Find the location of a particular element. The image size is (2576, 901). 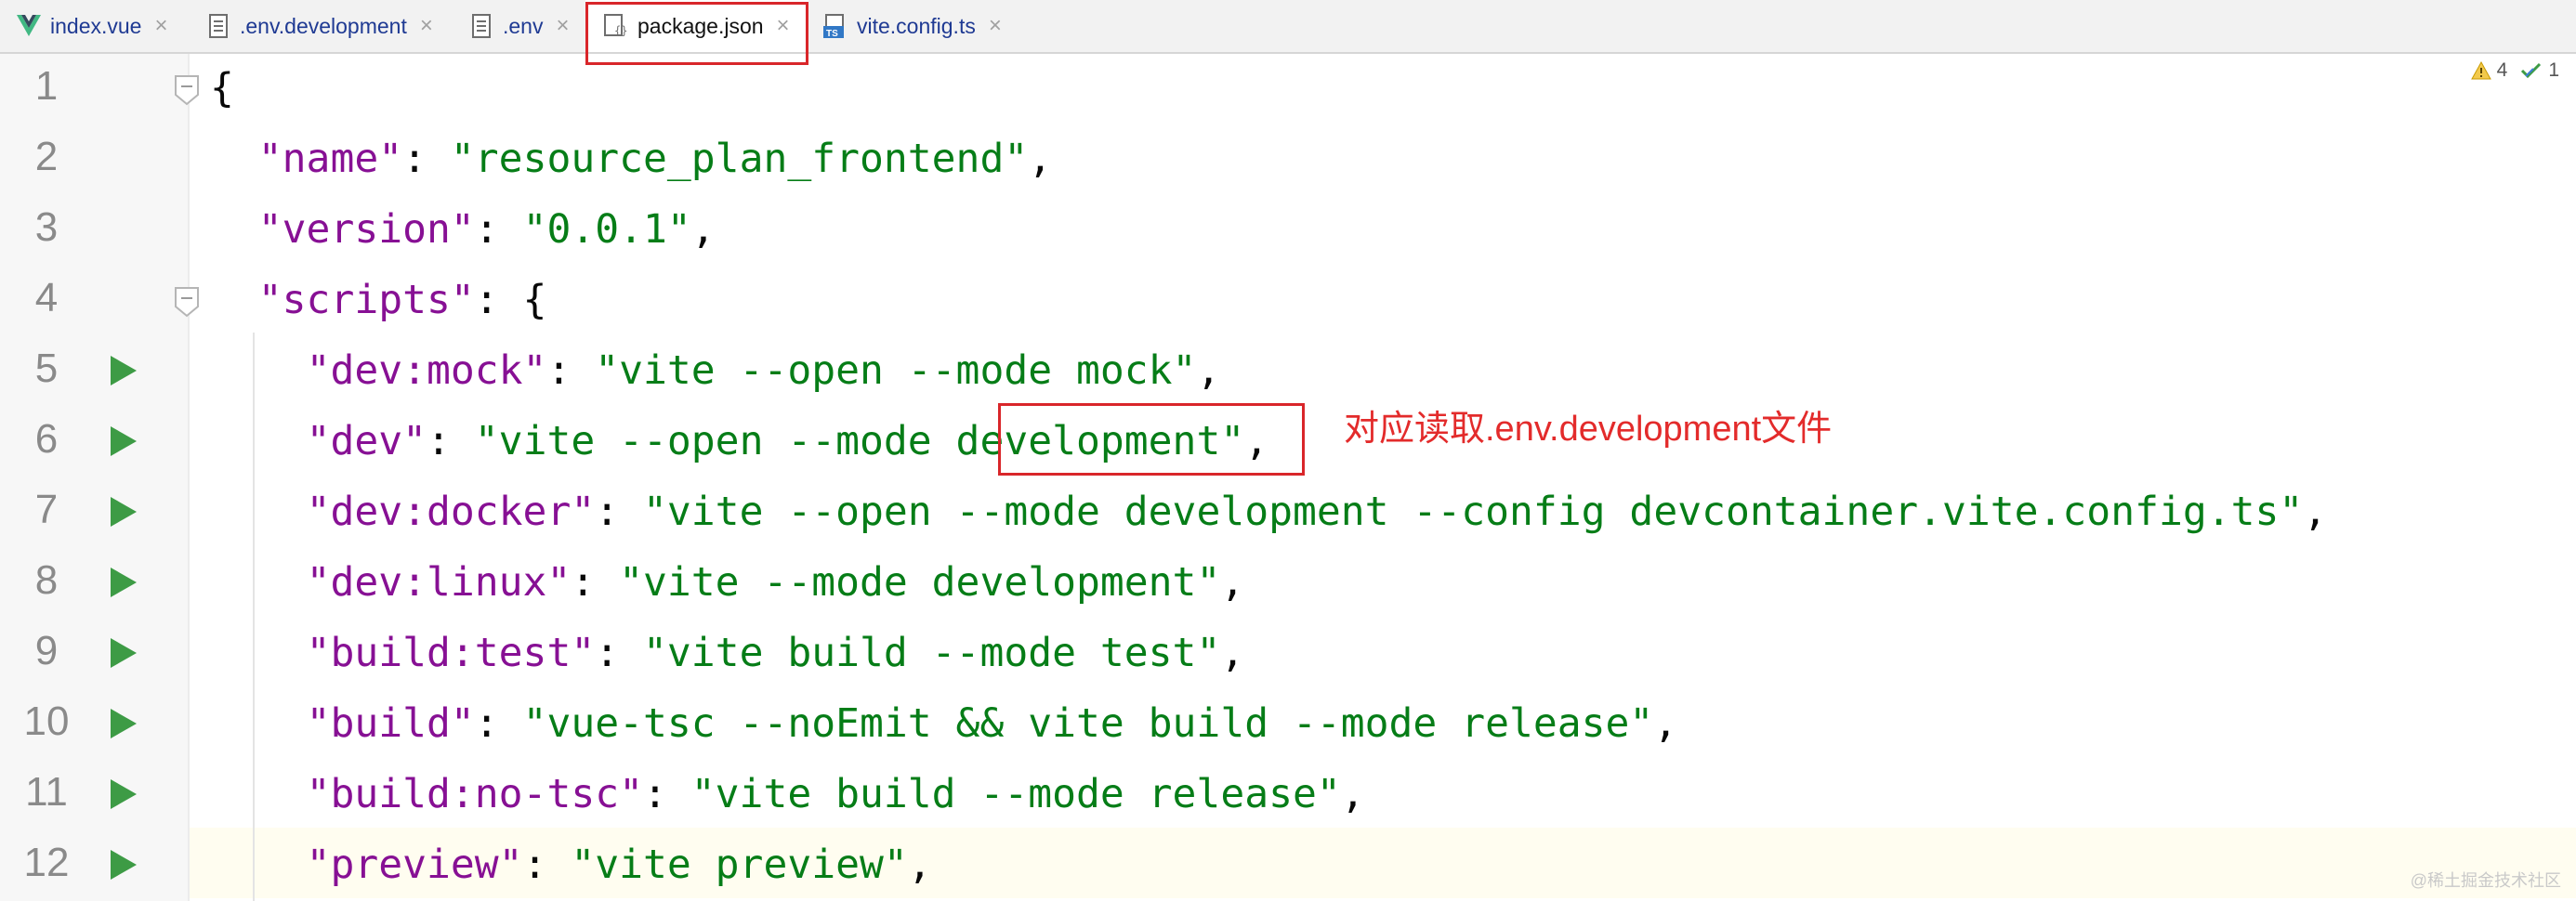

tab-label: vite.config.ts is located at coordinates (916, 25).